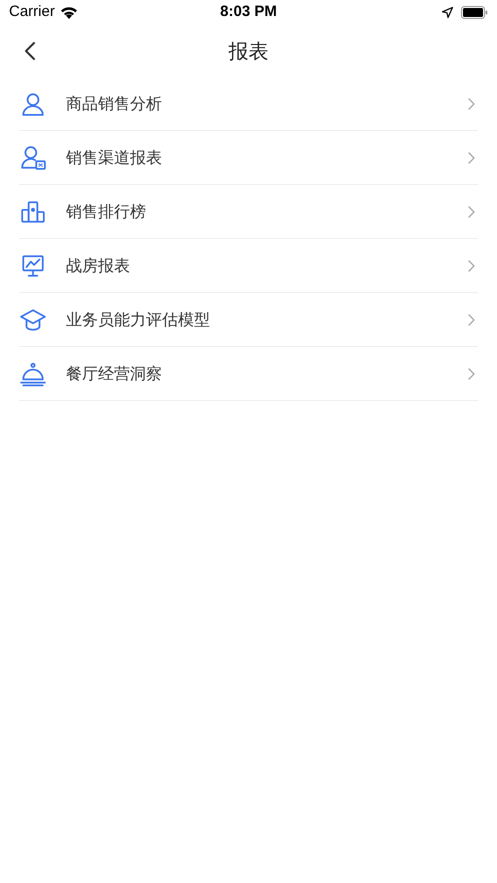  Describe the element at coordinates (33, 265) in the screenshot. I see `monitor-chart-icon` at that location.